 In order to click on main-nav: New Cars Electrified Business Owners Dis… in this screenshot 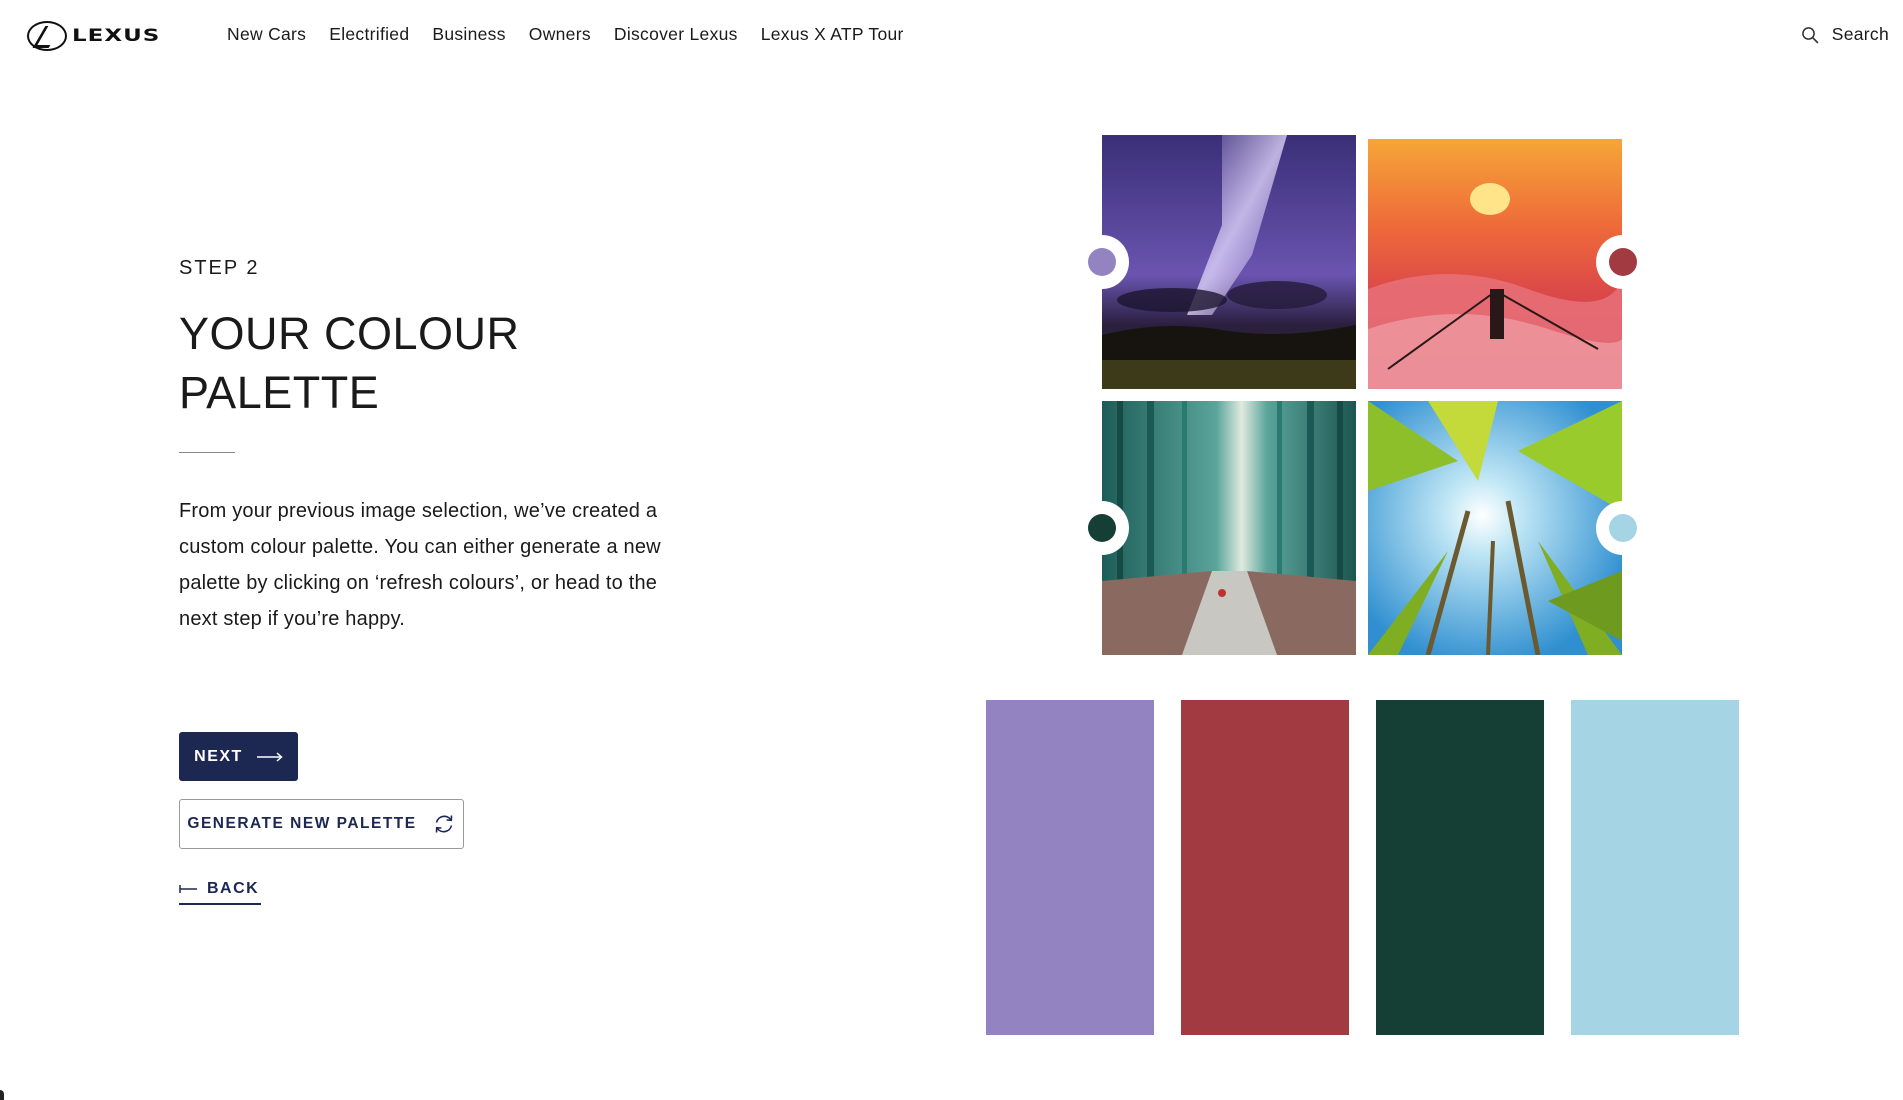, I will do `click(577, 34)`.